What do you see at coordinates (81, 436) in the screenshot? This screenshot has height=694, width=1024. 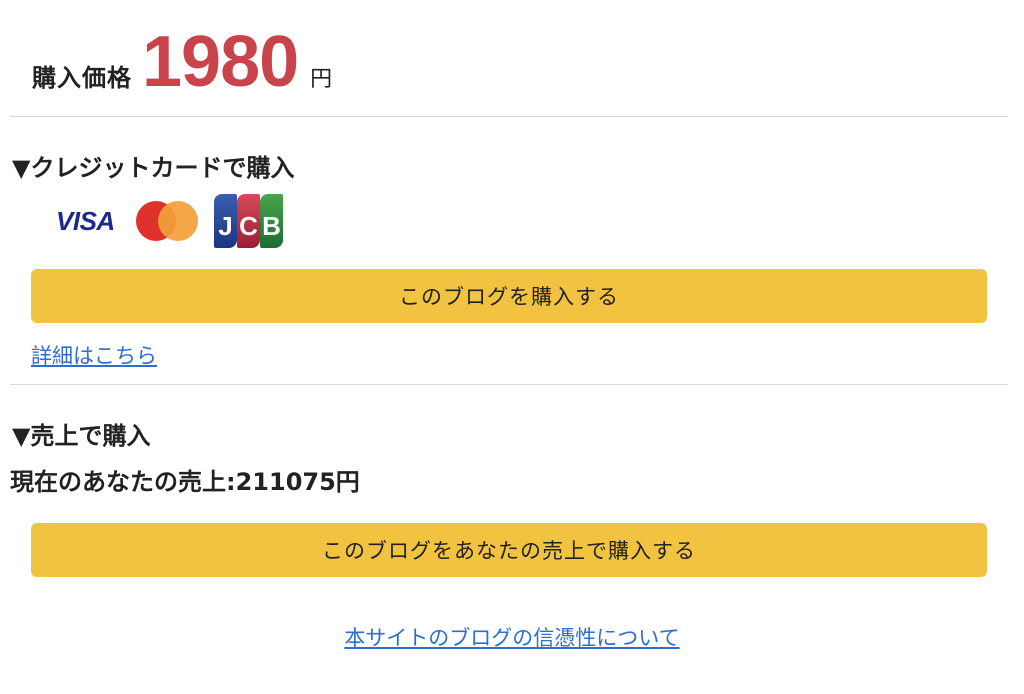 I see `sales-heading: ▼売上で購入` at bounding box center [81, 436].